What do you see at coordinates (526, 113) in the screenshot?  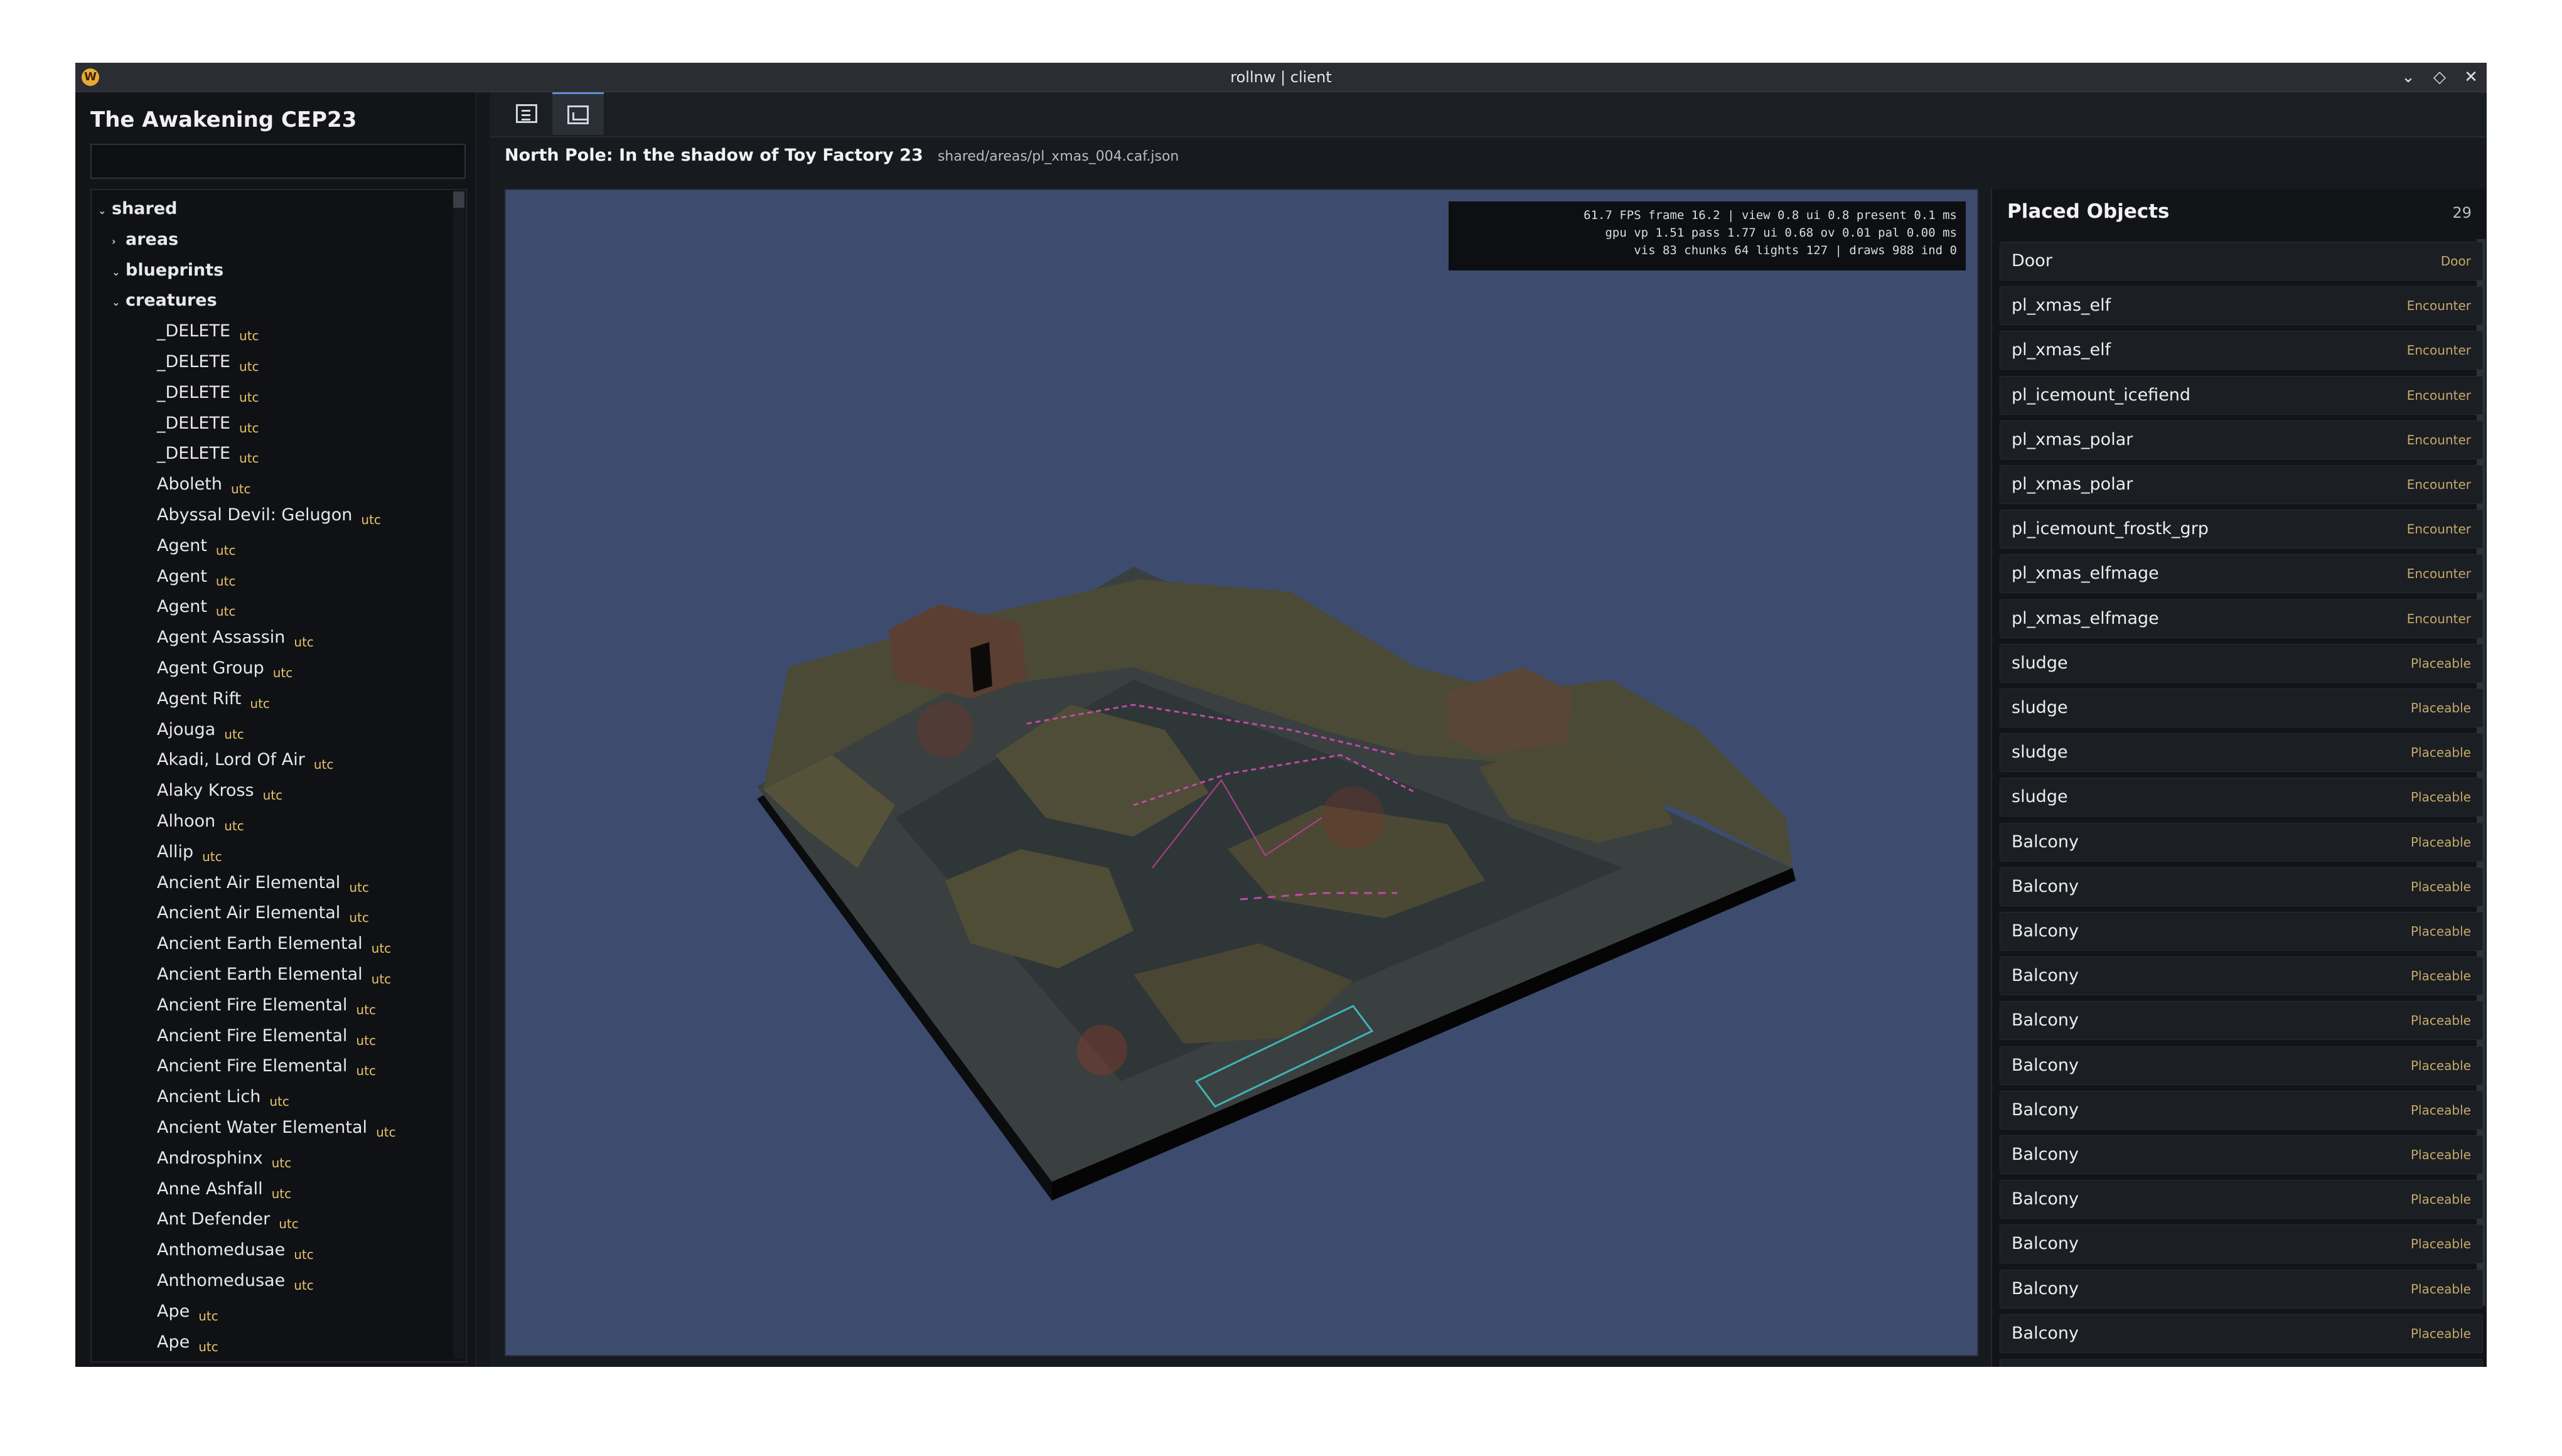 I see `document-tab` at bounding box center [526, 113].